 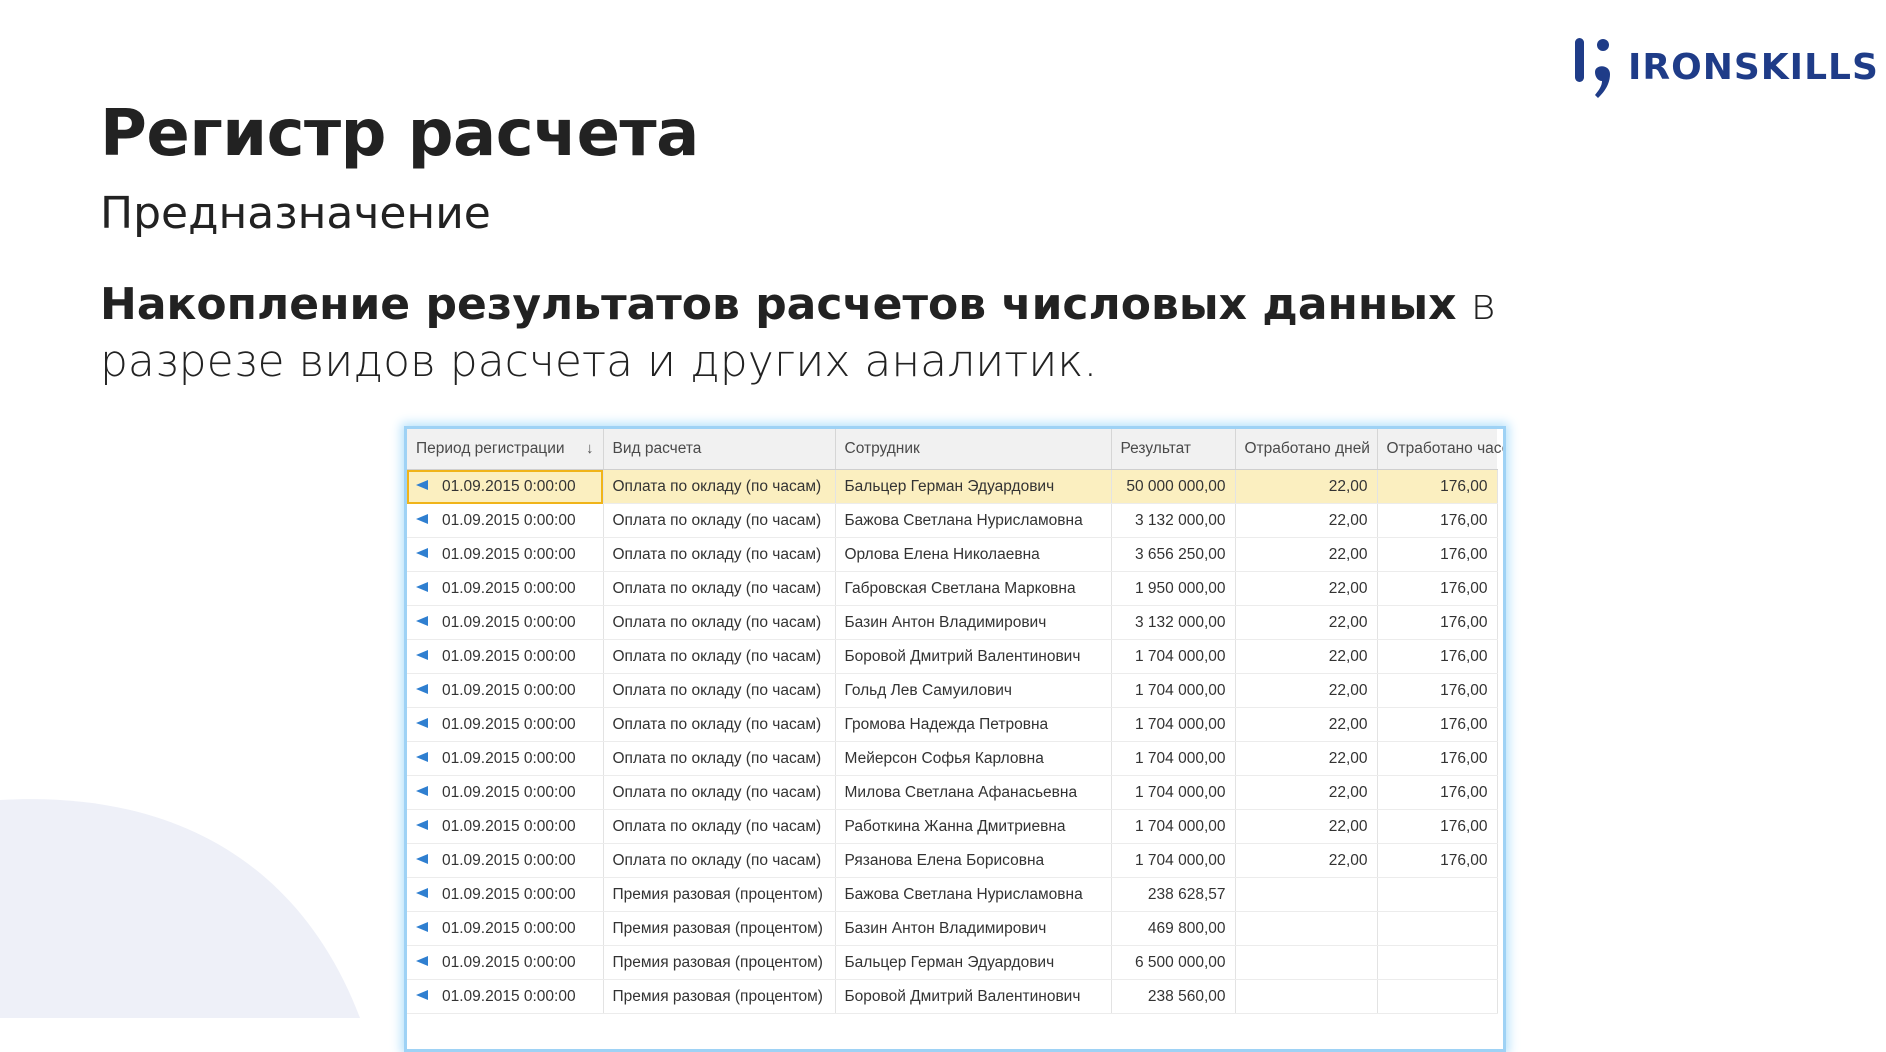 I want to click on cell-employee: Гольд Лев Самуилович, so click(x=973, y=690).